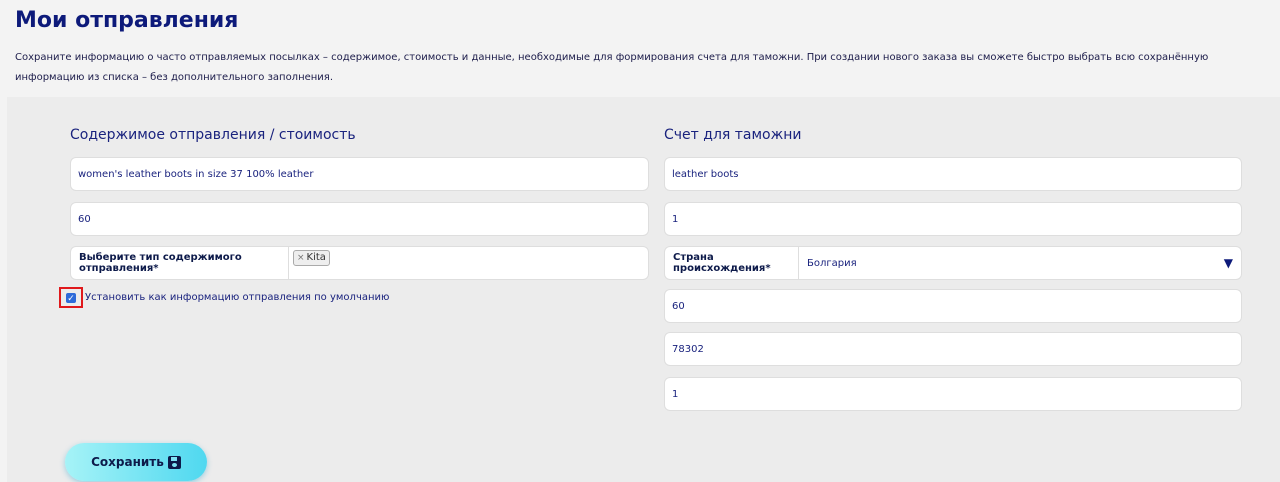  Describe the element at coordinates (84, 219) in the screenshot. I see `contents-value-value: 60` at that location.